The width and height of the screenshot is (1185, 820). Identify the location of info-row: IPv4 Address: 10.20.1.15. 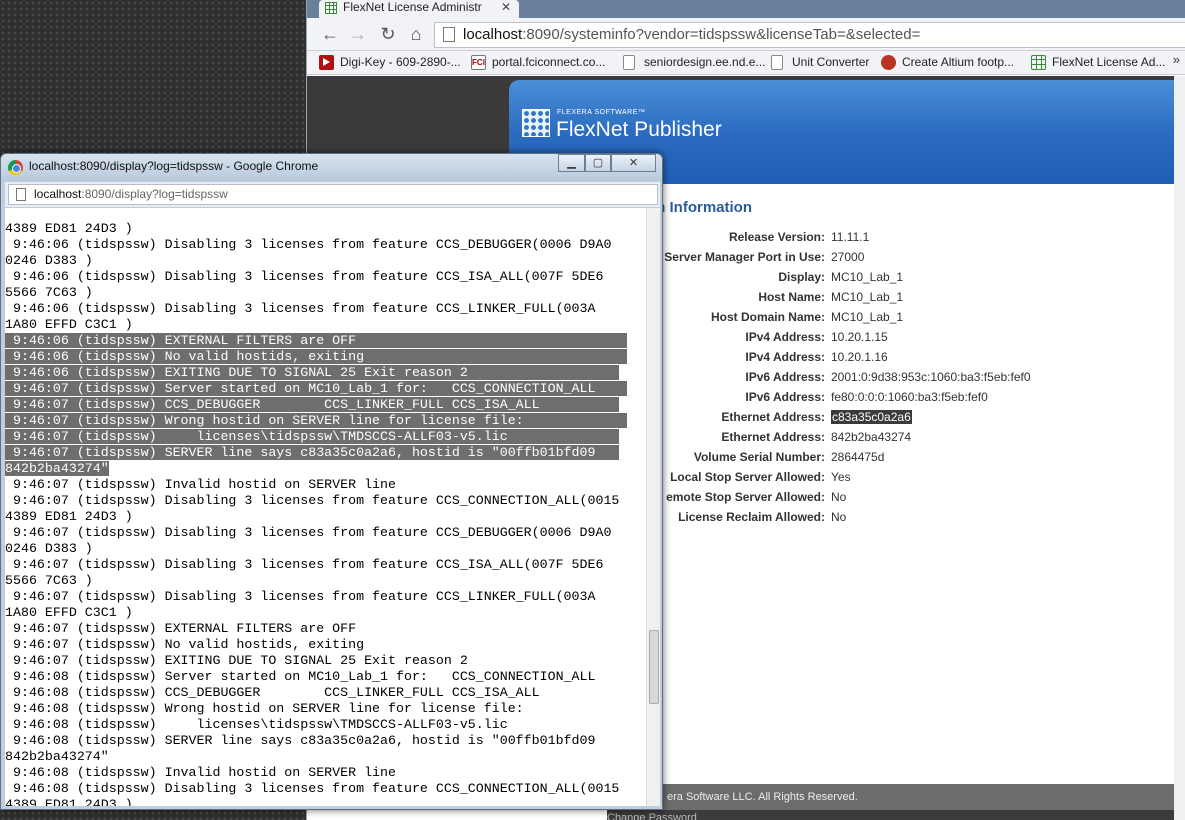
(887, 337).